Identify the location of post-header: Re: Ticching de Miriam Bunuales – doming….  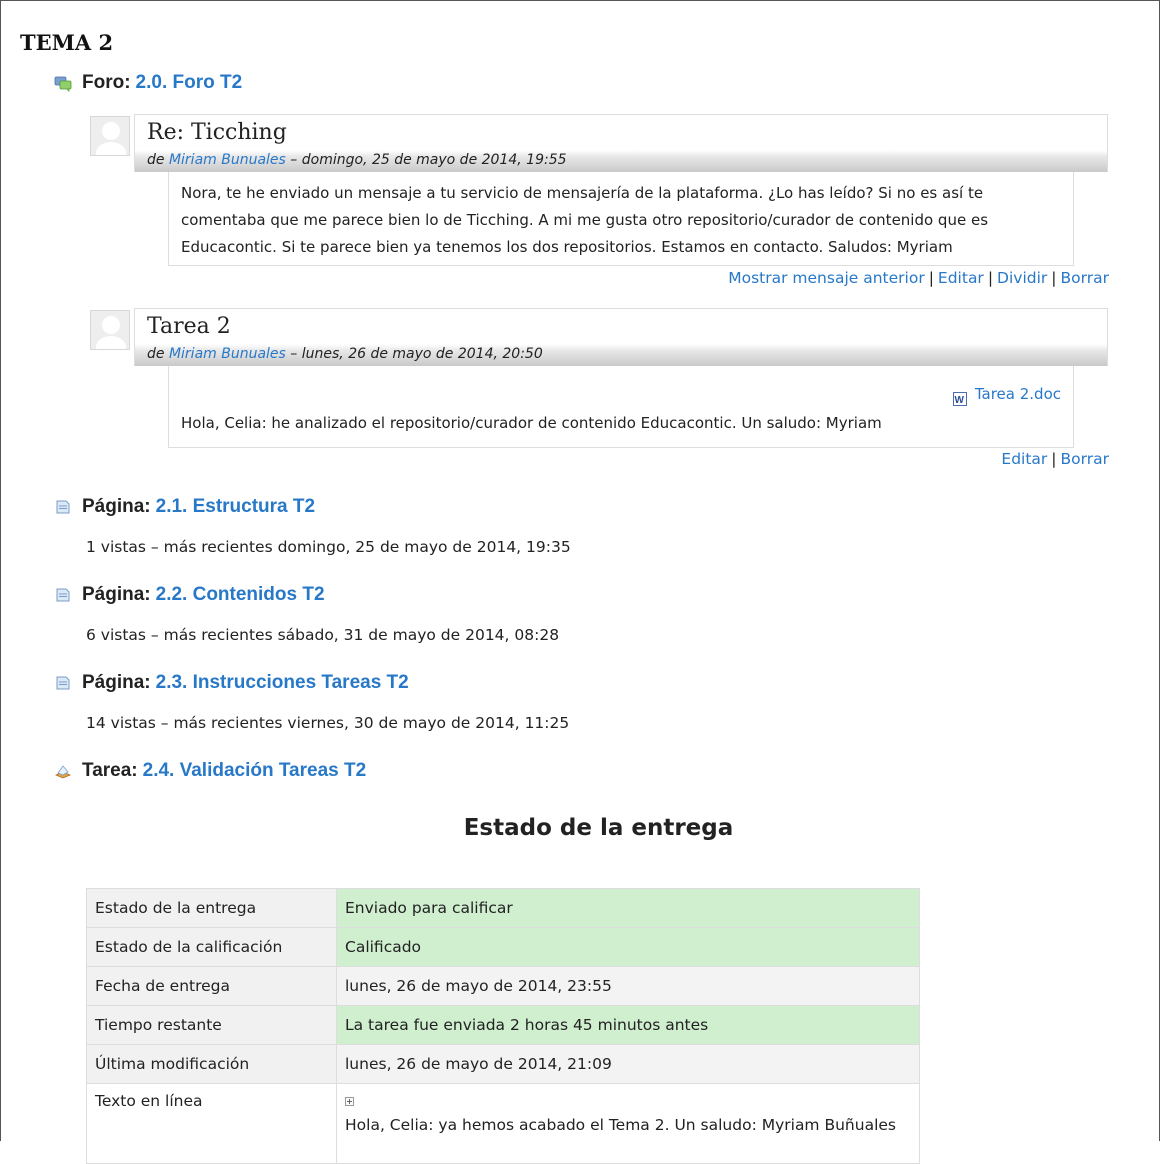
(621, 143).